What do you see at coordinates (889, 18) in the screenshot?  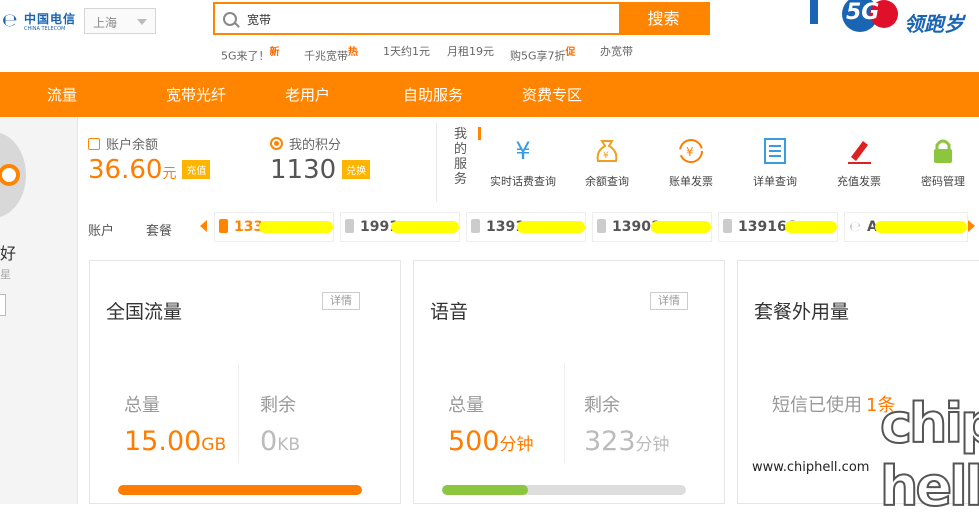 I see `promo-banner: 5G 领跑岁` at bounding box center [889, 18].